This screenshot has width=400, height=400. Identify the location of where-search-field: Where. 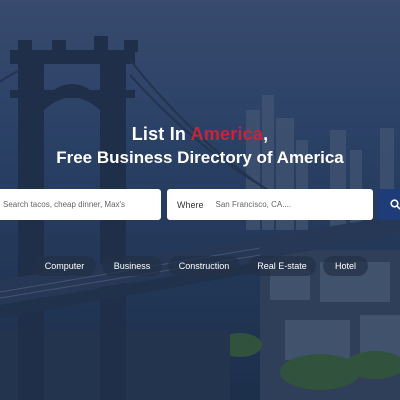
(270, 204).